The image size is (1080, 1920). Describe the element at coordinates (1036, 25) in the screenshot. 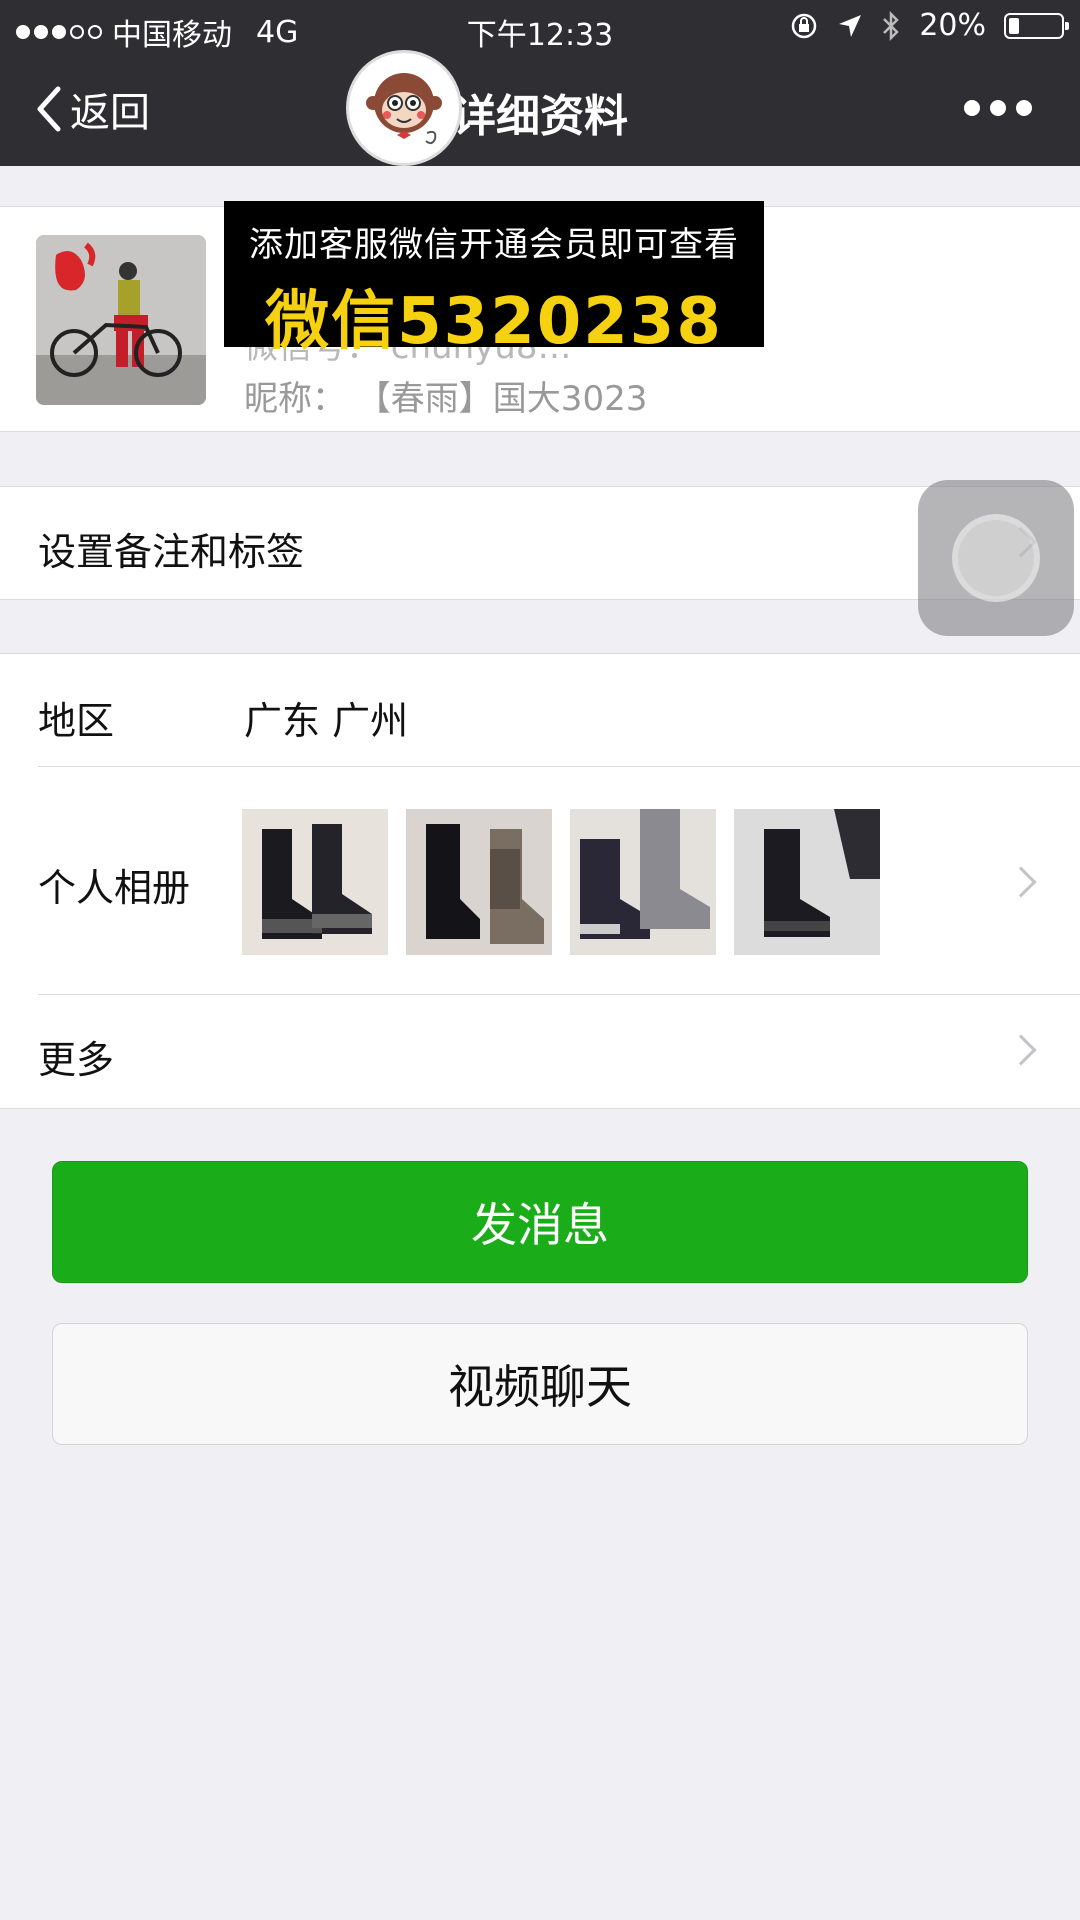

I see `battery-icon` at that location.